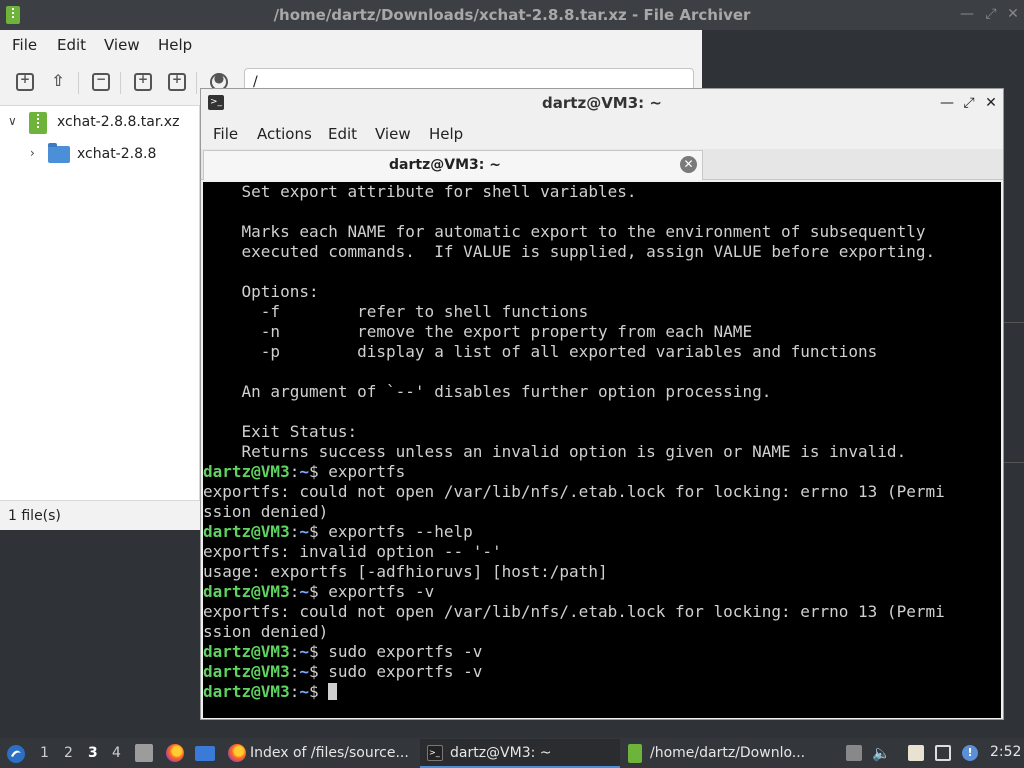  What do you see at coordinates (333, 691) in the screenshot?
I see `text-cursor` at bounding box center [333, 691].